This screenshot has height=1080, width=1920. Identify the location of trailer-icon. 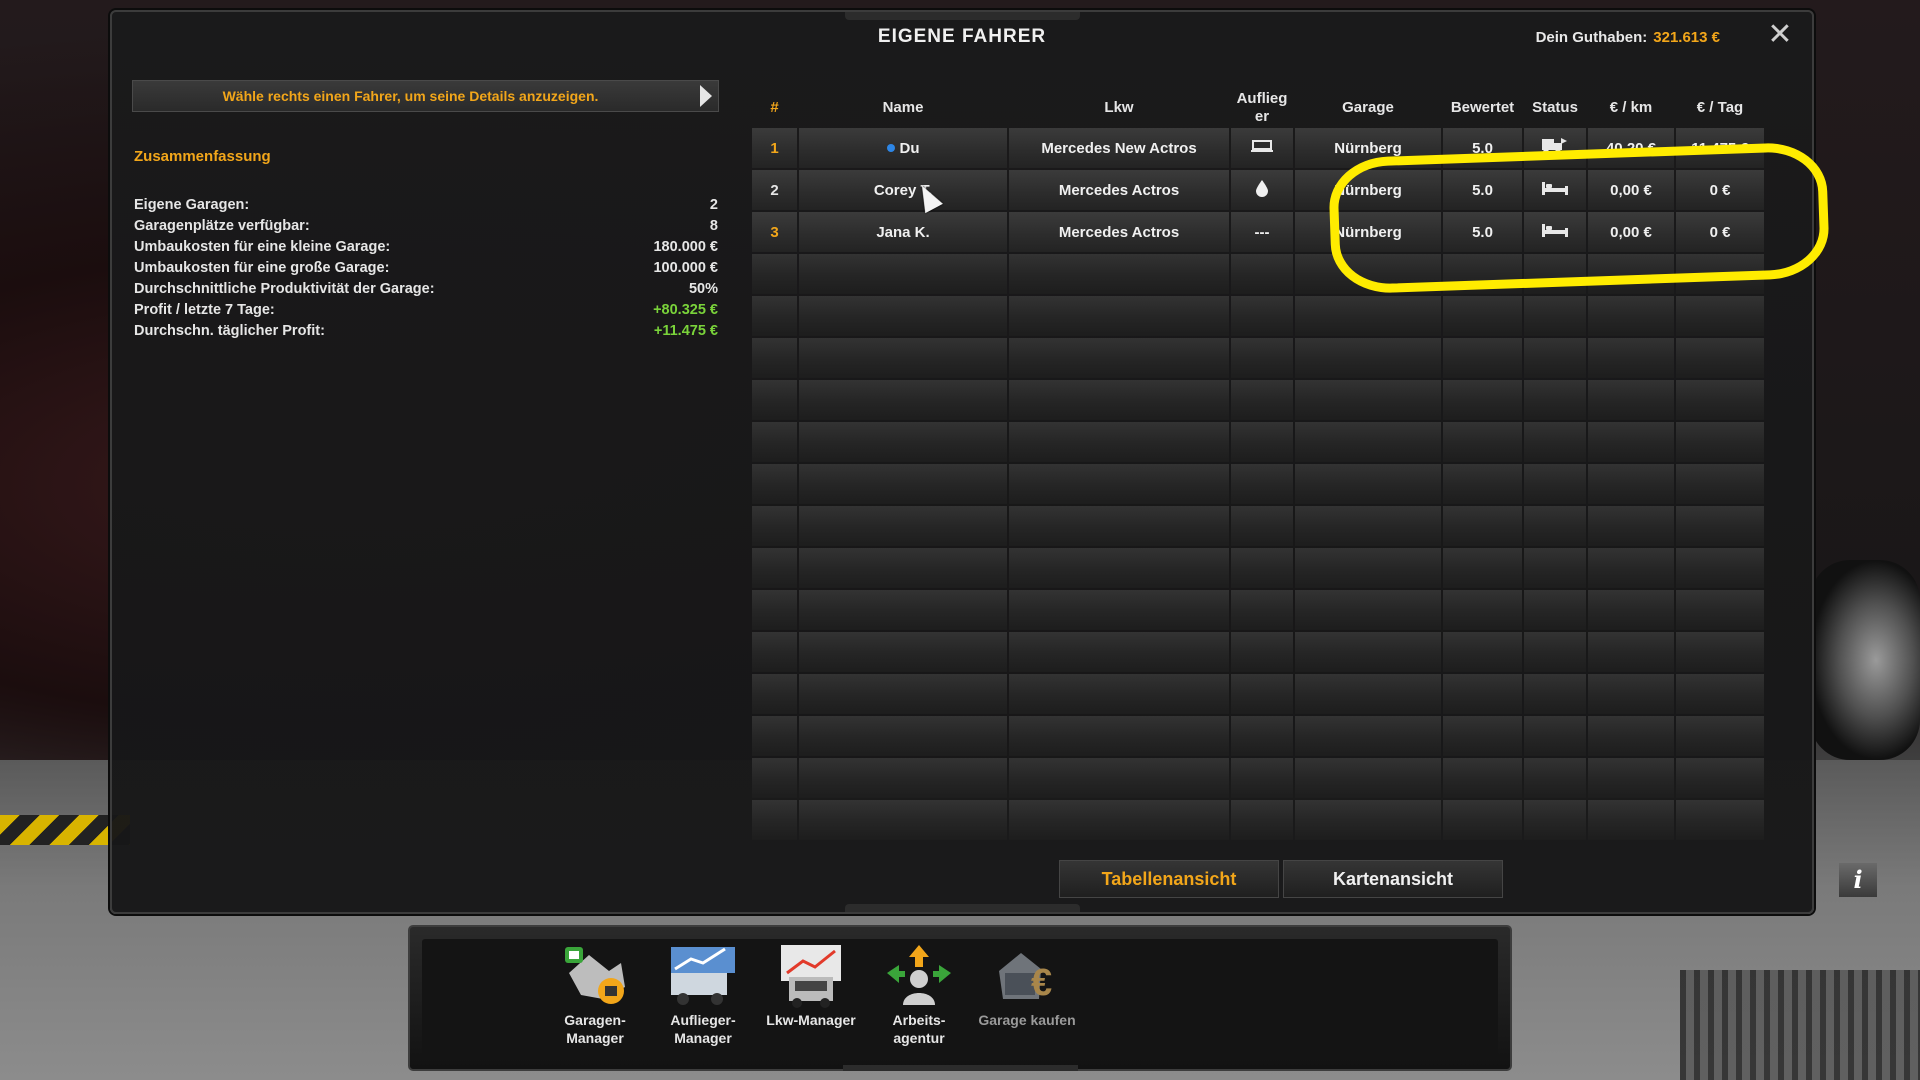
(1262, 148).